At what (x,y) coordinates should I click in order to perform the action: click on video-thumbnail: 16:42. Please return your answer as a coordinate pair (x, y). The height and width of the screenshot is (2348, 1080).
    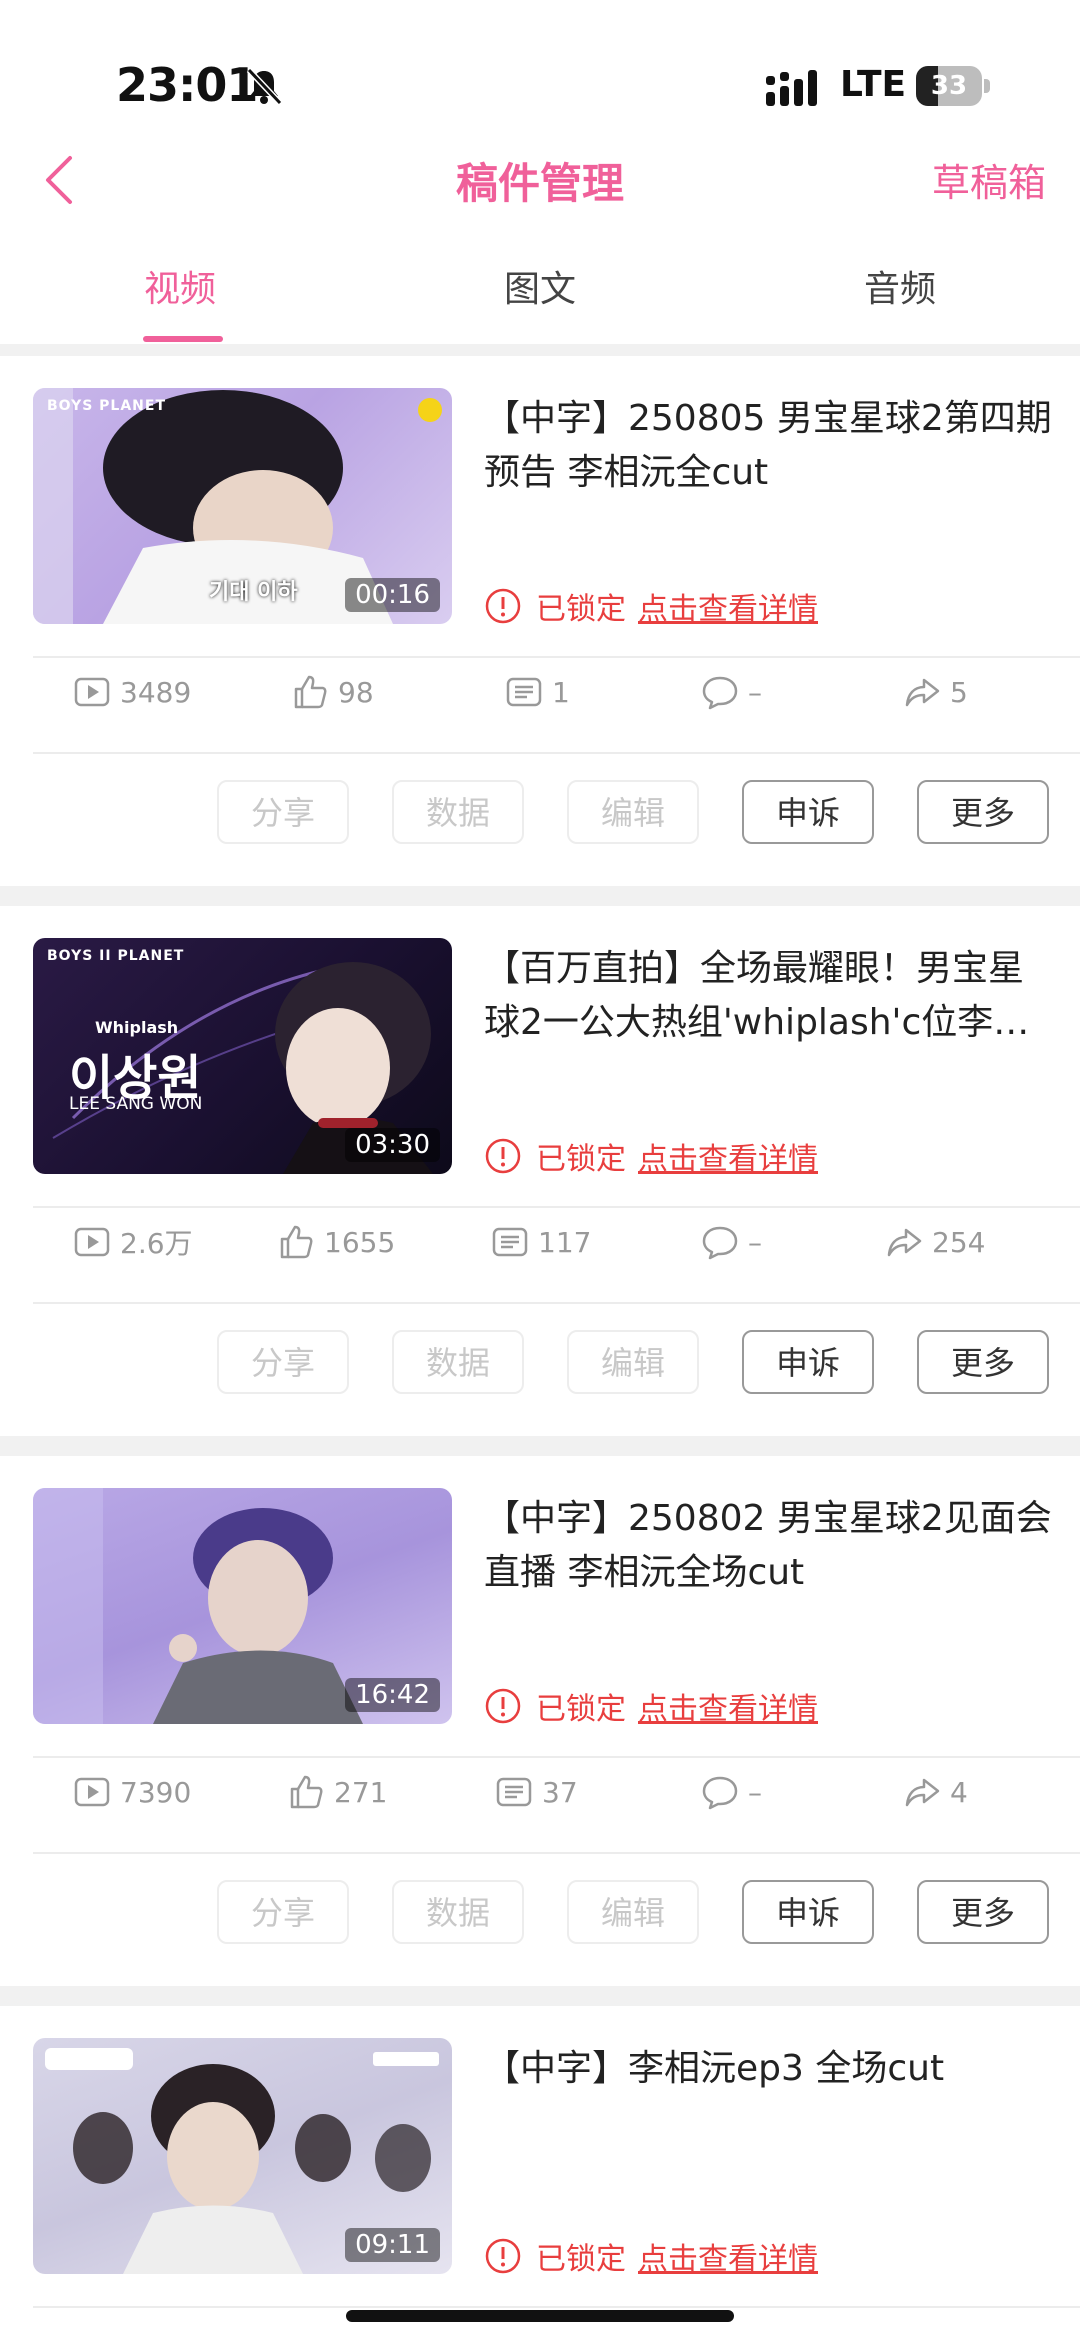
    Looking at the image, I should click on (242, 1606).